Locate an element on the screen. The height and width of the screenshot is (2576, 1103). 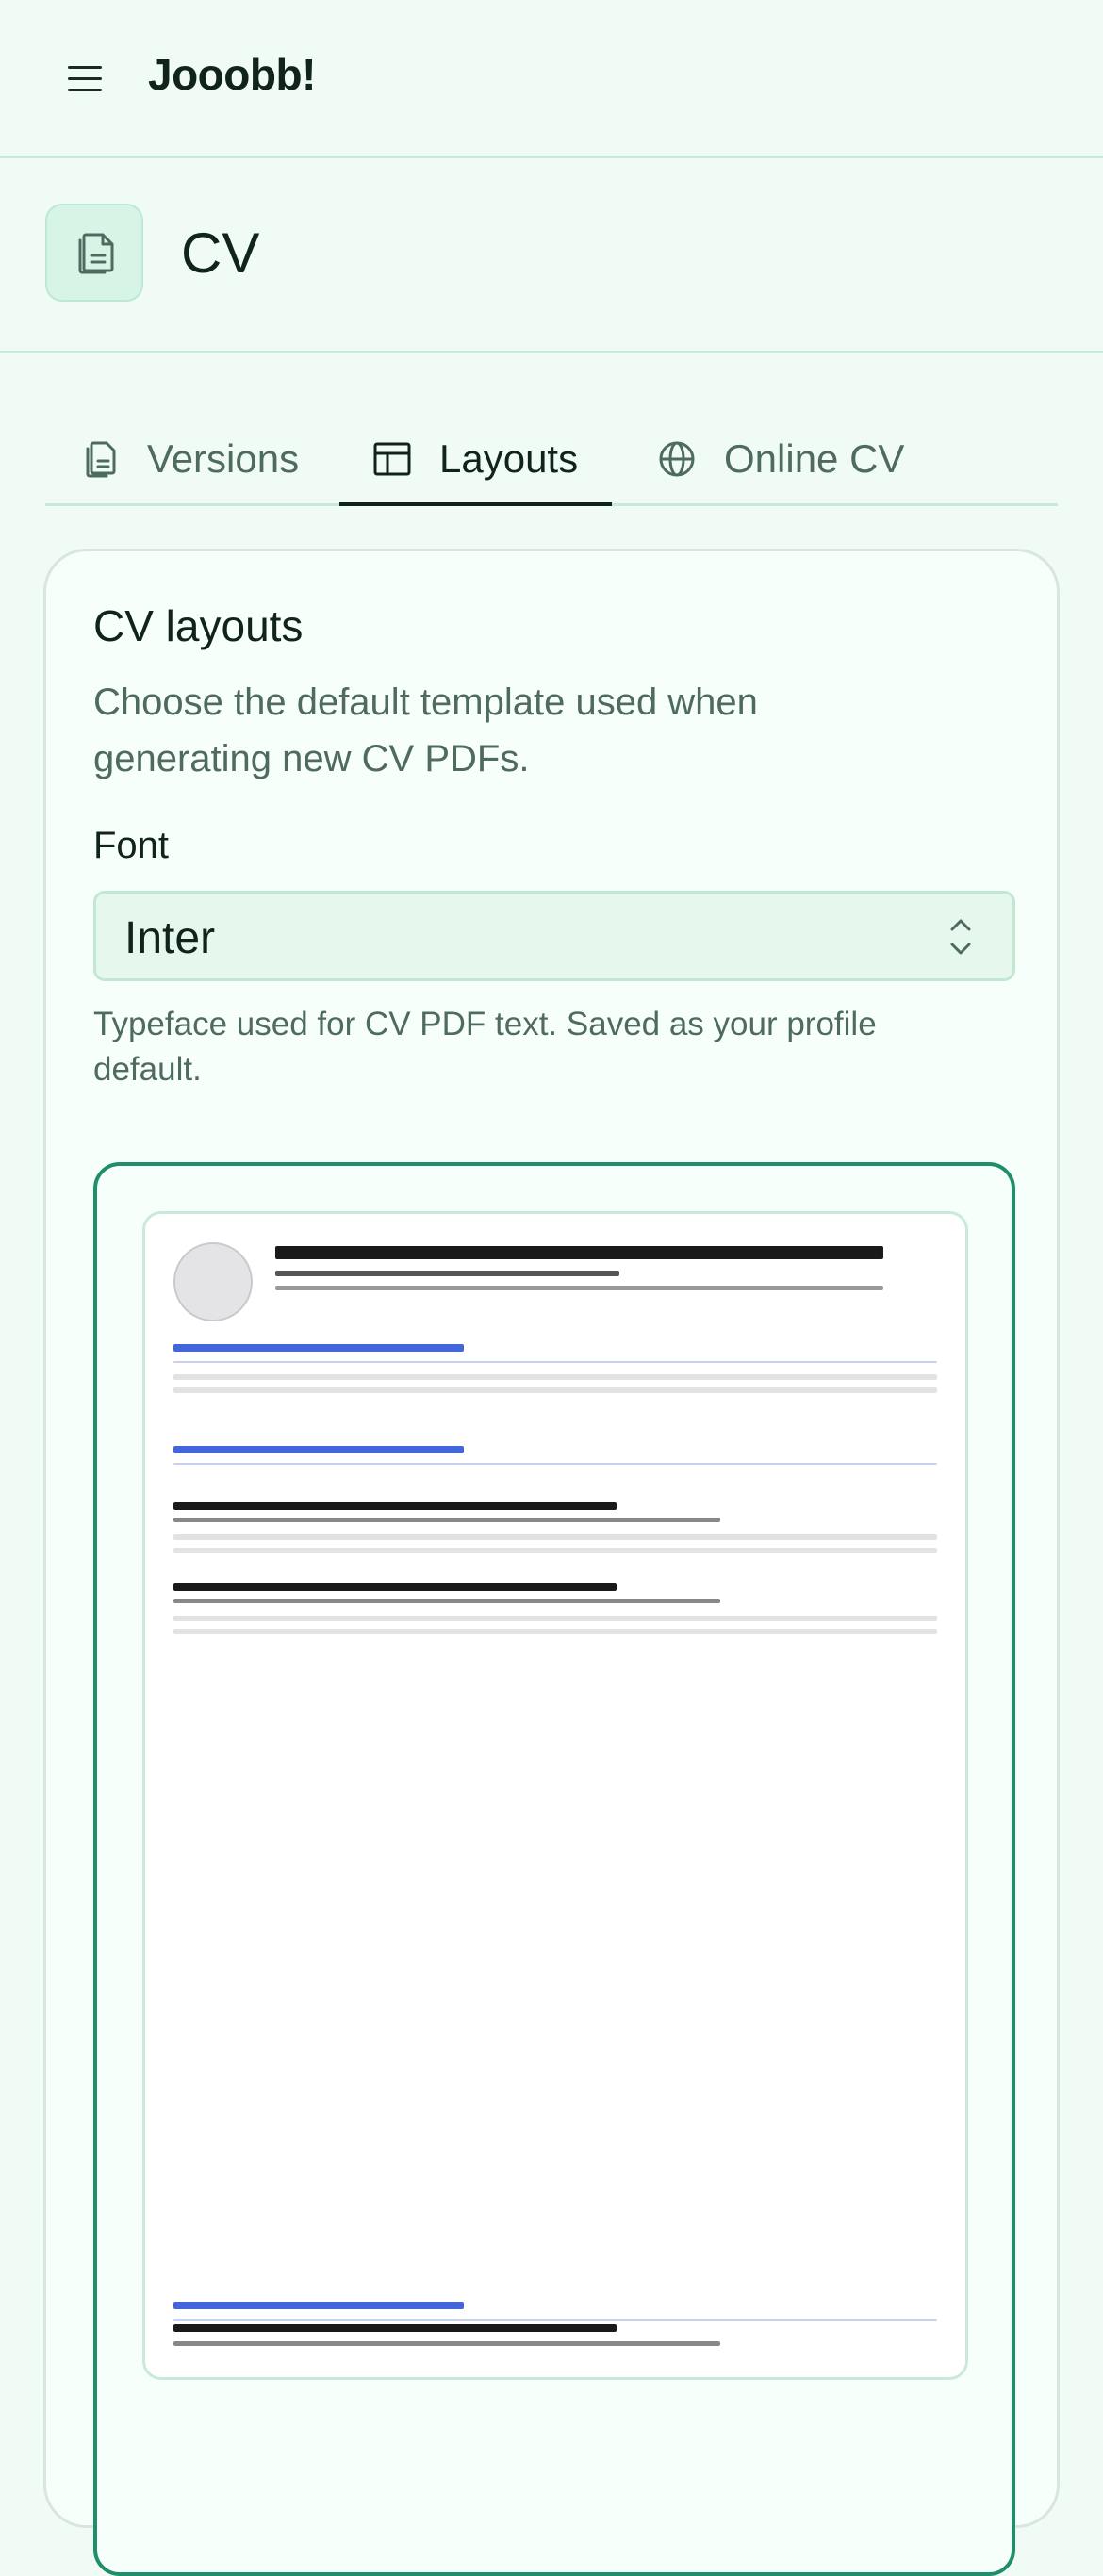
top-bar: Jooobb! is located at coordinates (551, 79).